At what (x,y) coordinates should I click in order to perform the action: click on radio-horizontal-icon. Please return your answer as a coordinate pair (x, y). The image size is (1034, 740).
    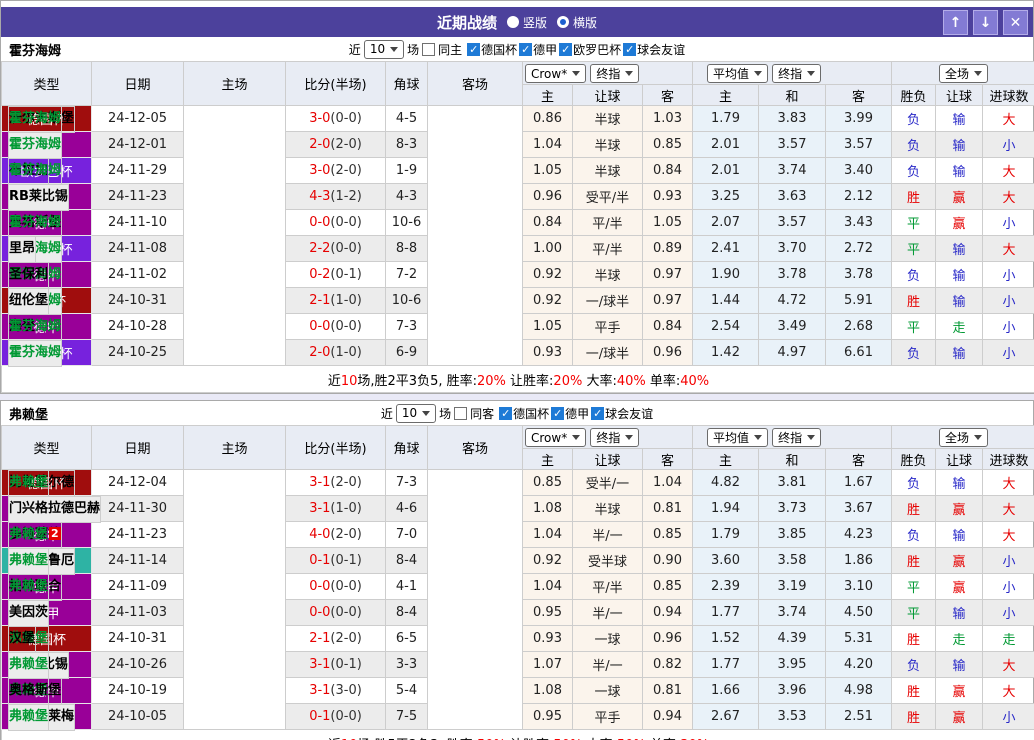
    Looking at the image, I should click on (563, 22).